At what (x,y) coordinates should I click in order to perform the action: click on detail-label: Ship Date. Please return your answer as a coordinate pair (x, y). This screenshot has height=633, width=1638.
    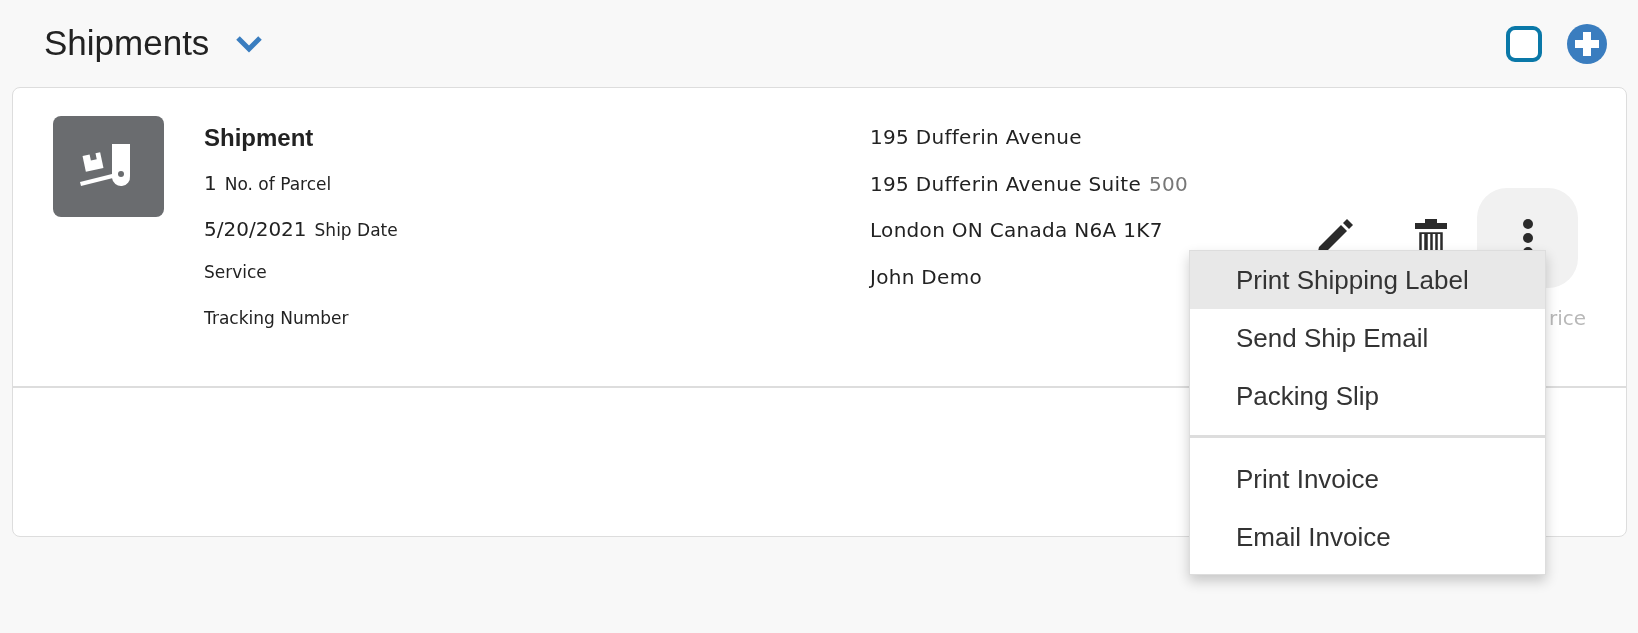
    Looking at the image, I should click on (356, 230).